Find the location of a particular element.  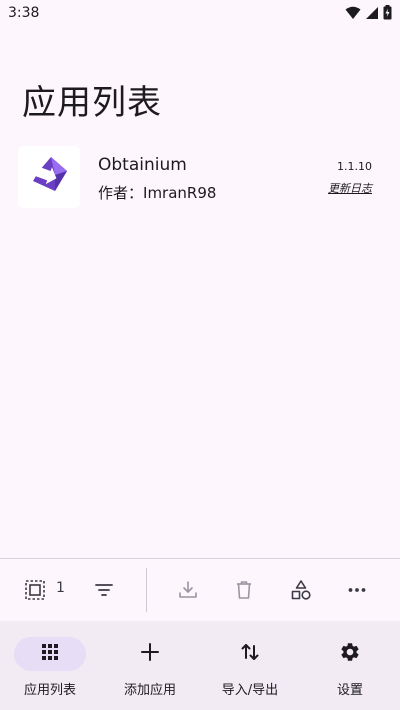

selected-count: 1 is located at coordinates (60, 588).